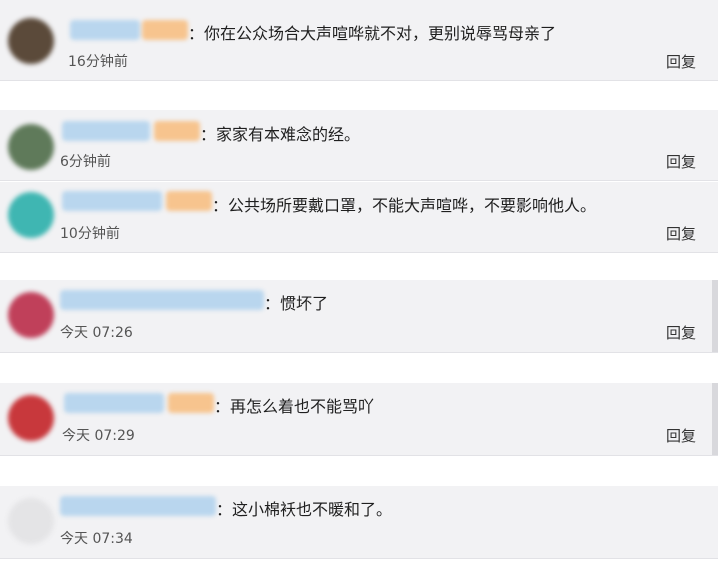 The height and width of the screenshot is (561, 720). Describe the element at coordinates (85, 162) in the screenshot. I see `comment-time: 6分钟前` at that location.